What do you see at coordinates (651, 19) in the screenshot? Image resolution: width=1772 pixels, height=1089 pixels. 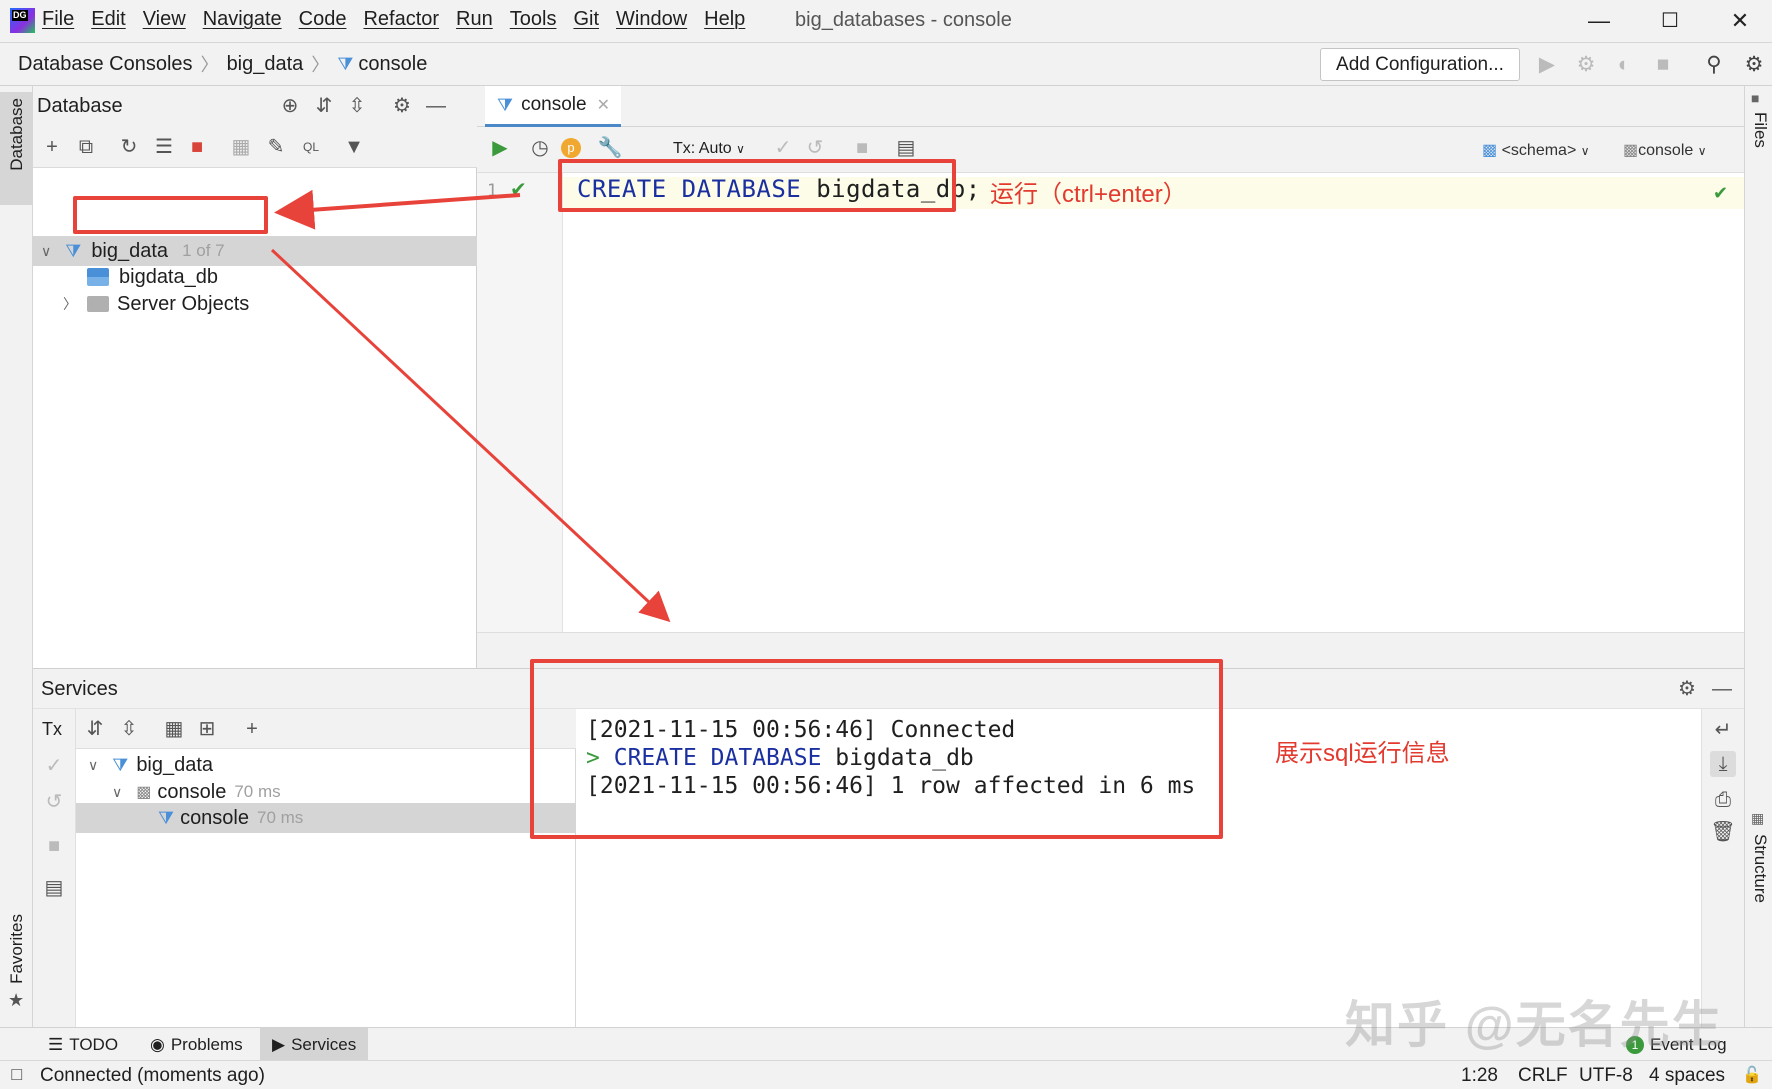 I see `menu-window: Window` at bounding box center [651, 19].